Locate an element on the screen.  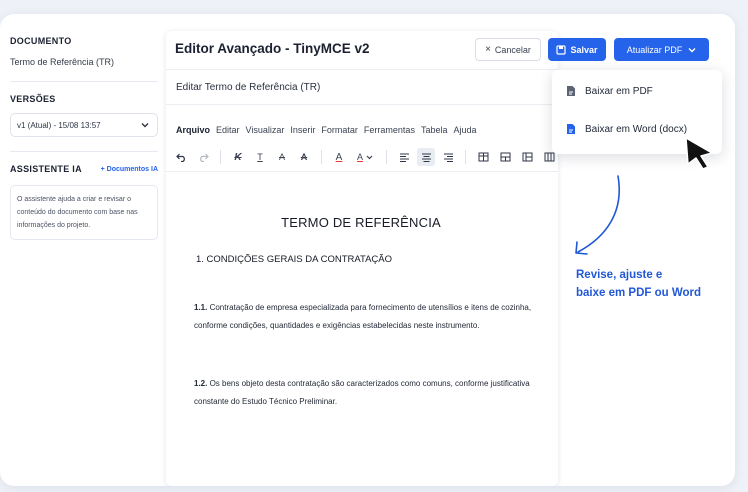
table-insert-icon is located at coordinates (483, 157).